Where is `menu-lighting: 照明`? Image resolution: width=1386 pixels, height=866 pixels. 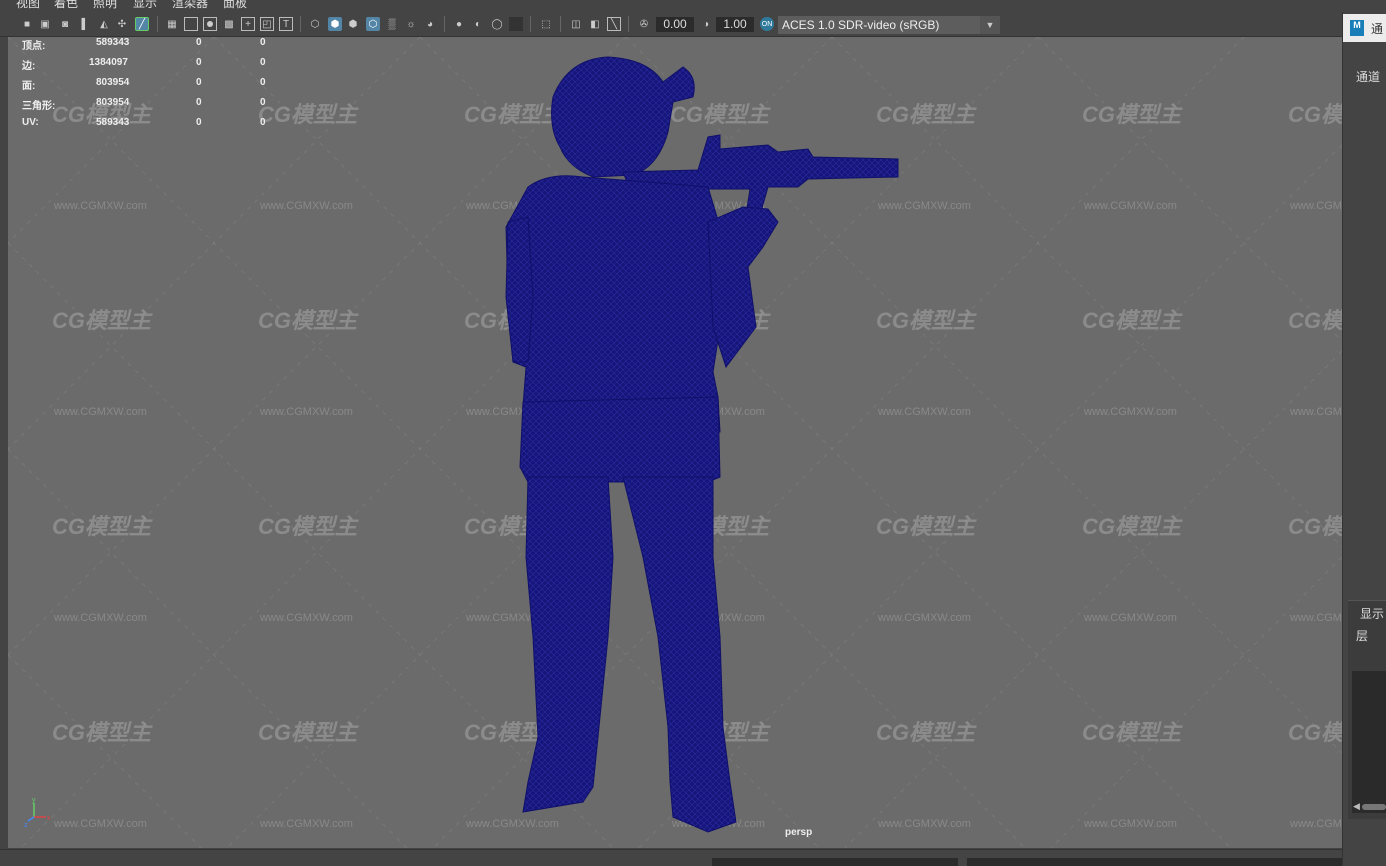 menu-lighting: 照明 is located at coordinates (105, 4).